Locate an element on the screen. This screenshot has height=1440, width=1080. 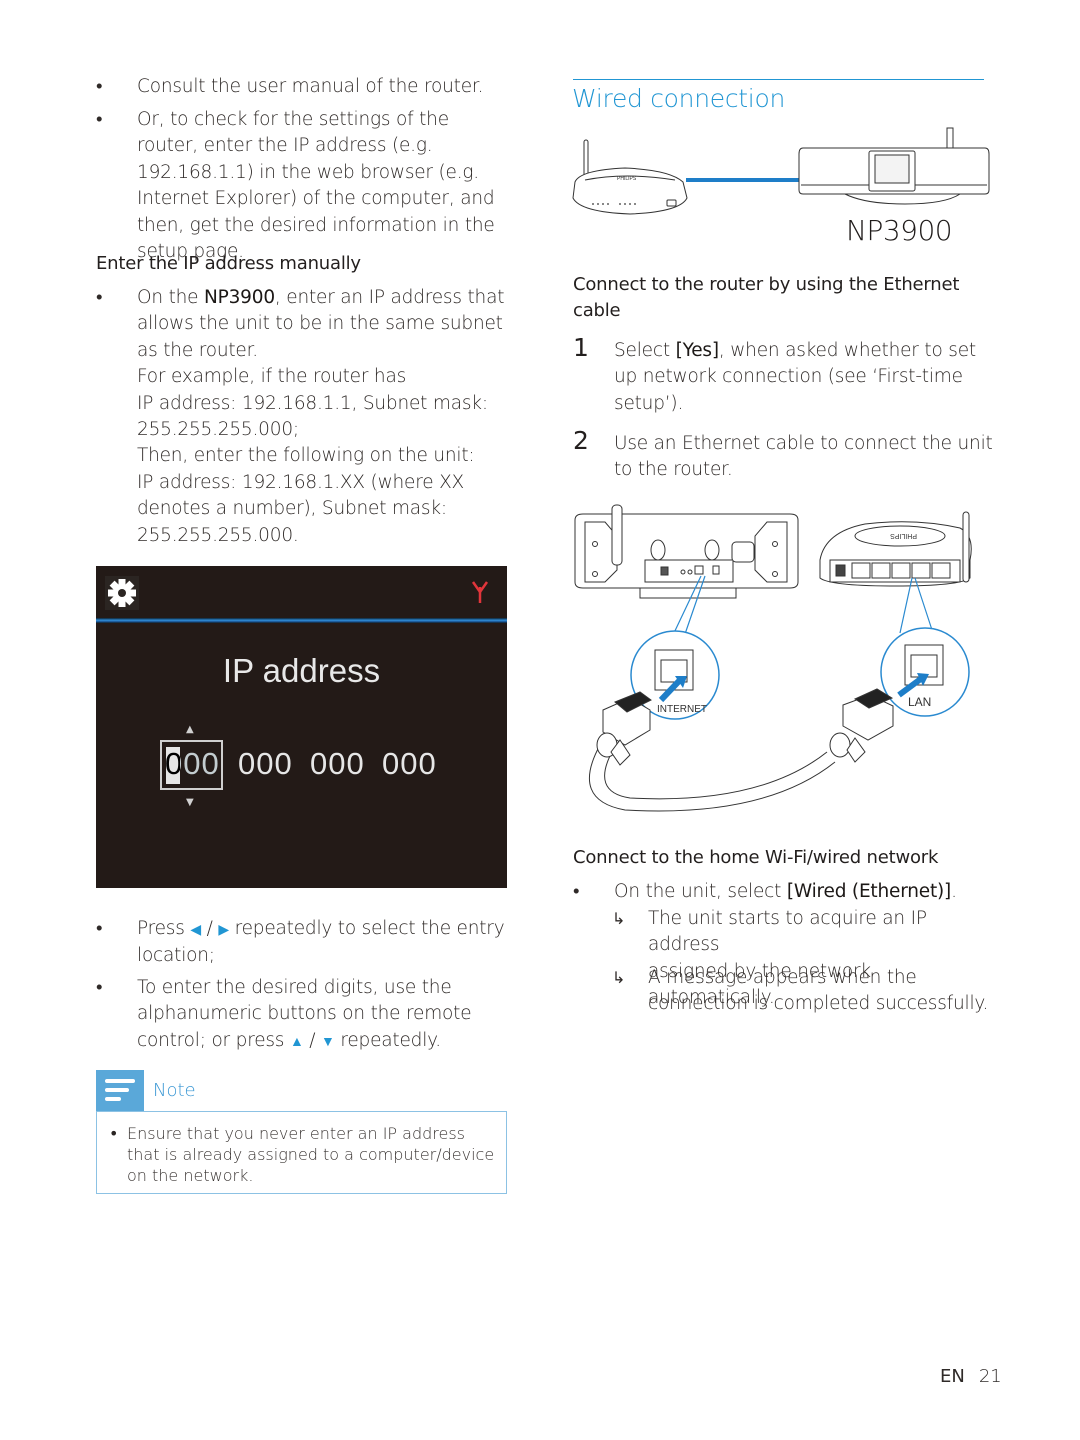
wired-connection-illustration: PHILIPS is located at coordinates (781, 171).